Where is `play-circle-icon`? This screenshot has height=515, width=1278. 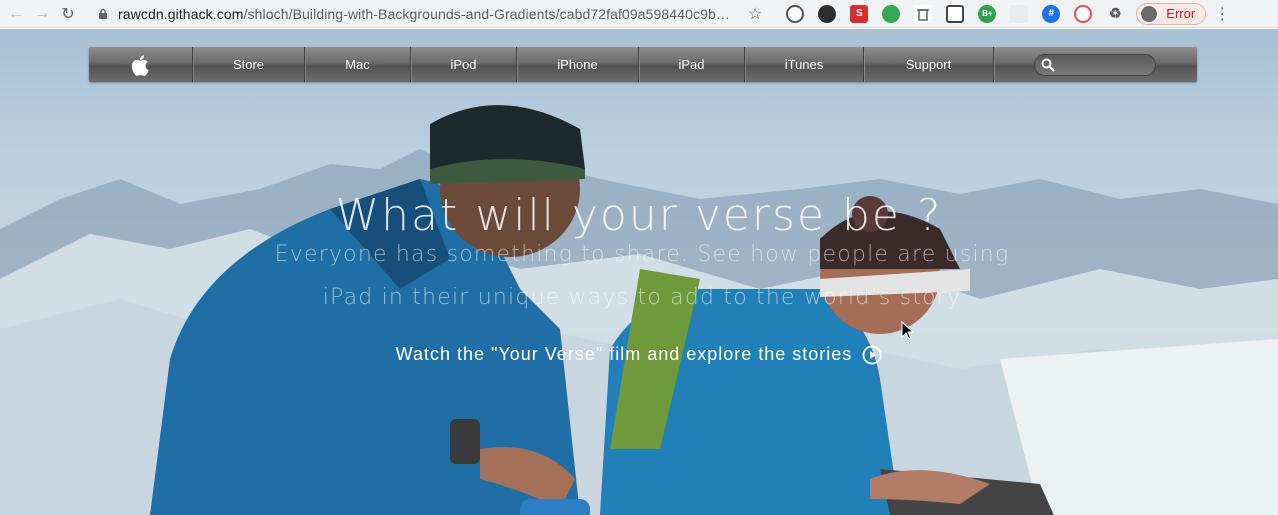 play-circle-icon is located at coordinates (872, 355).